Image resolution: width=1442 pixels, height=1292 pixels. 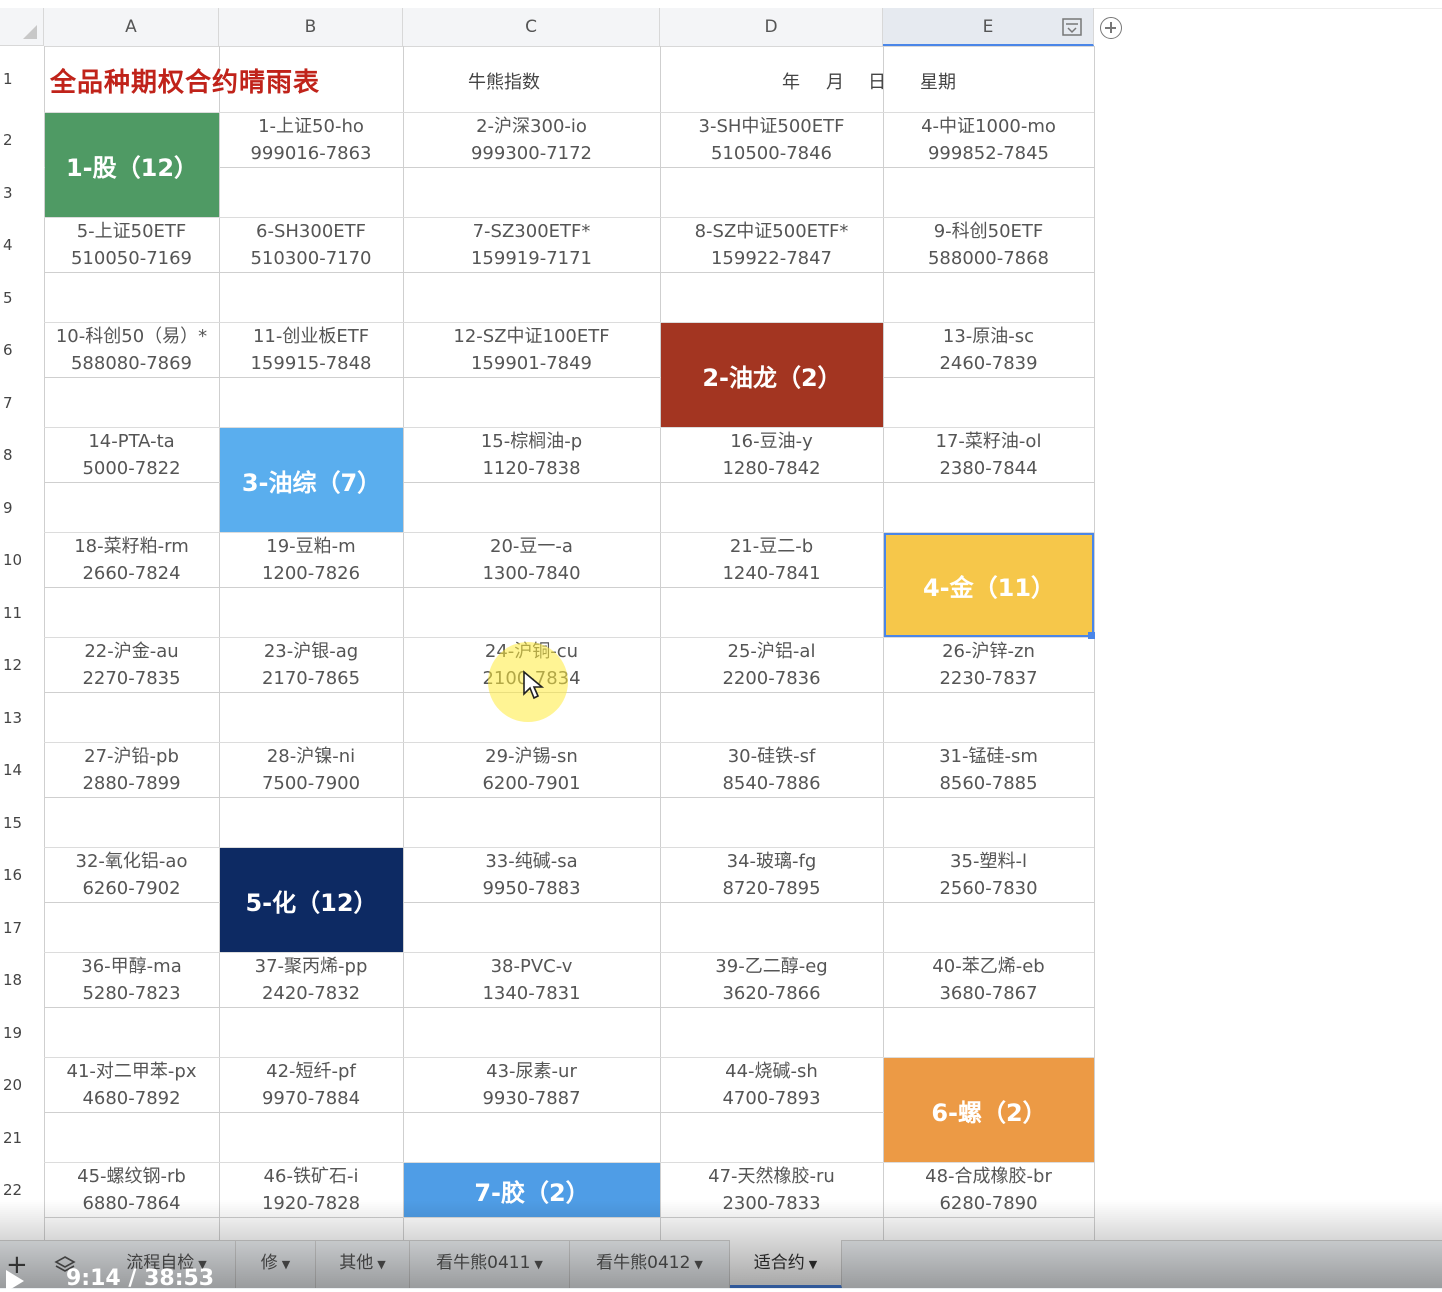 I want to click on row-header-7: 7, so click(x=22, y=403).